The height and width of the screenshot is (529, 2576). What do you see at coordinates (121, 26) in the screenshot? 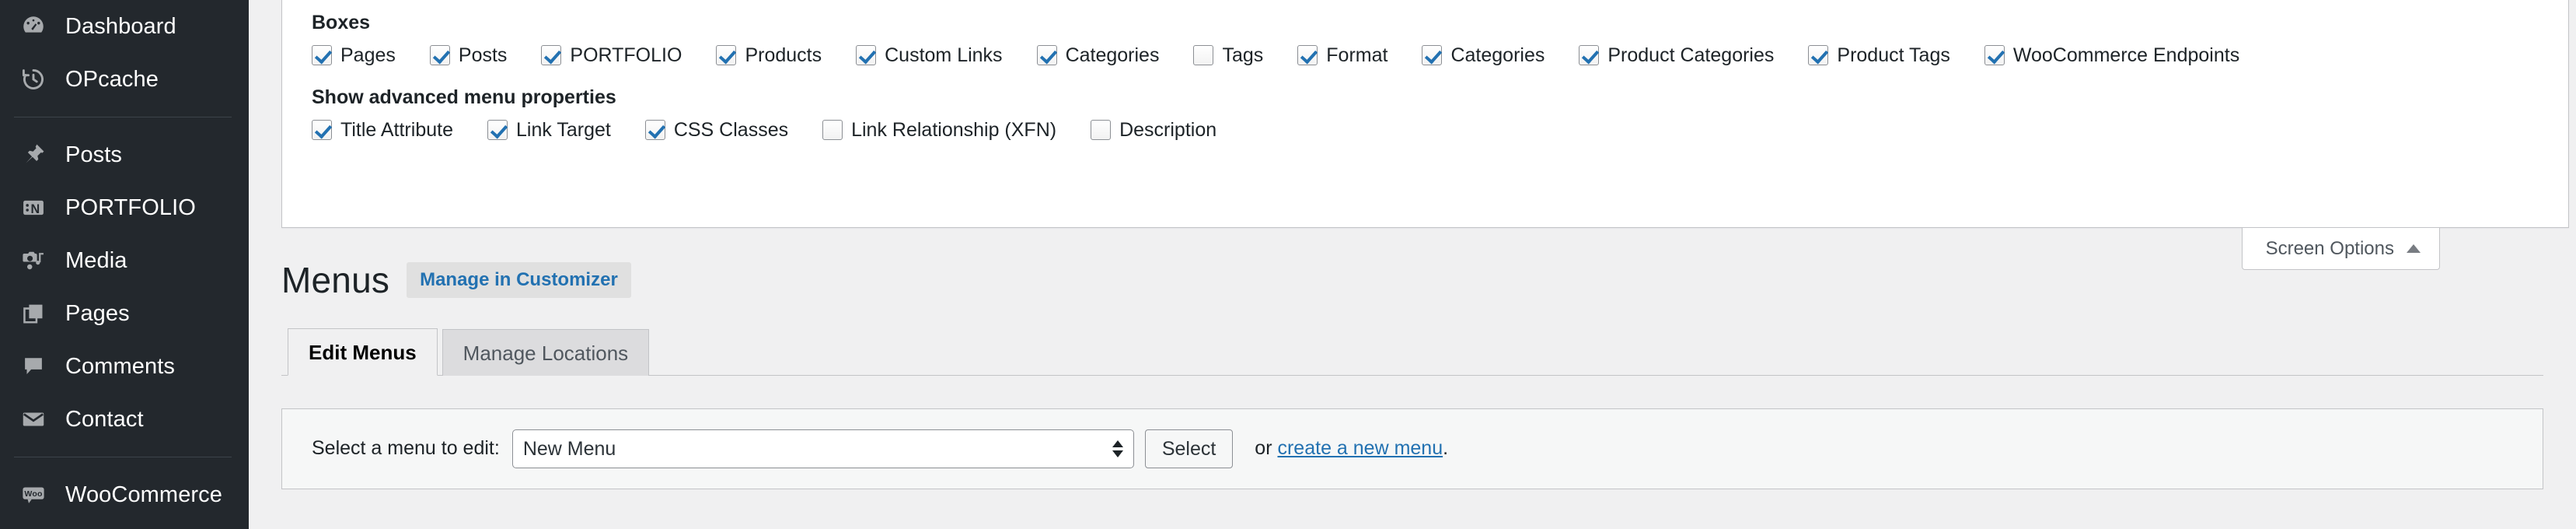
I see `sidebar-item-label: Dashboard` at bounding box center [121, 26].